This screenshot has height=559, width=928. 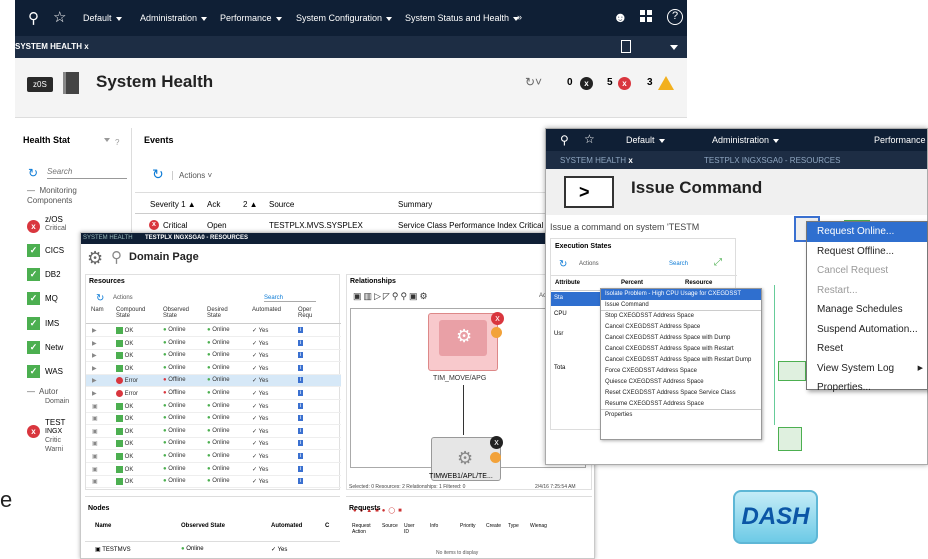 I want to click on col-attribute: Attribute, so click(x=567, y=283).